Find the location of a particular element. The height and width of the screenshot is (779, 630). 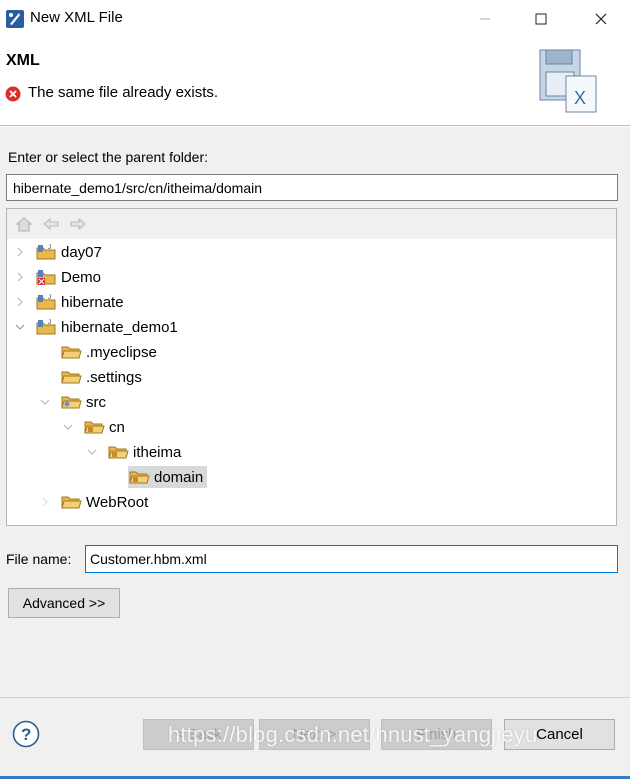

tree-item-label: .myeclipse is located at coordinates (121, 352).